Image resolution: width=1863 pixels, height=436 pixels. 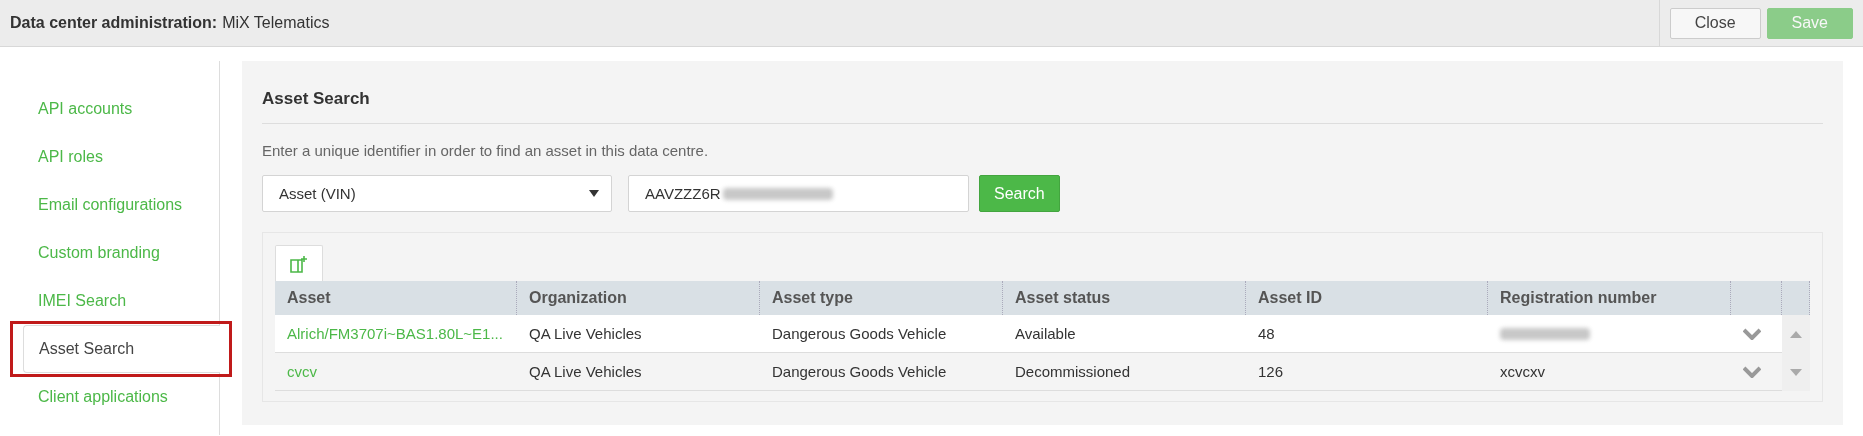 What do you see at coordinates (121, 349) in the screenshot?
I see `sidebar-item: Asset Search` at bounding box center [121, 349].